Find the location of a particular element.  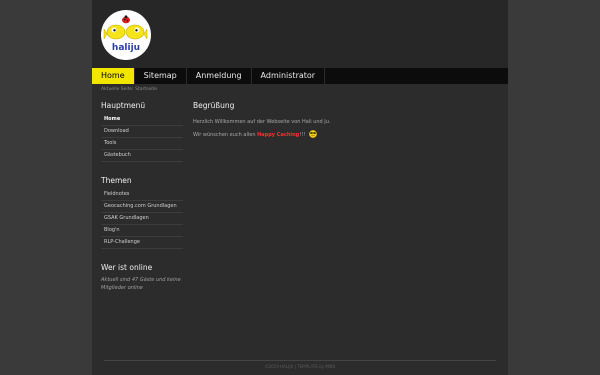

logo-text: haliju is located at coordinates (126, 48).